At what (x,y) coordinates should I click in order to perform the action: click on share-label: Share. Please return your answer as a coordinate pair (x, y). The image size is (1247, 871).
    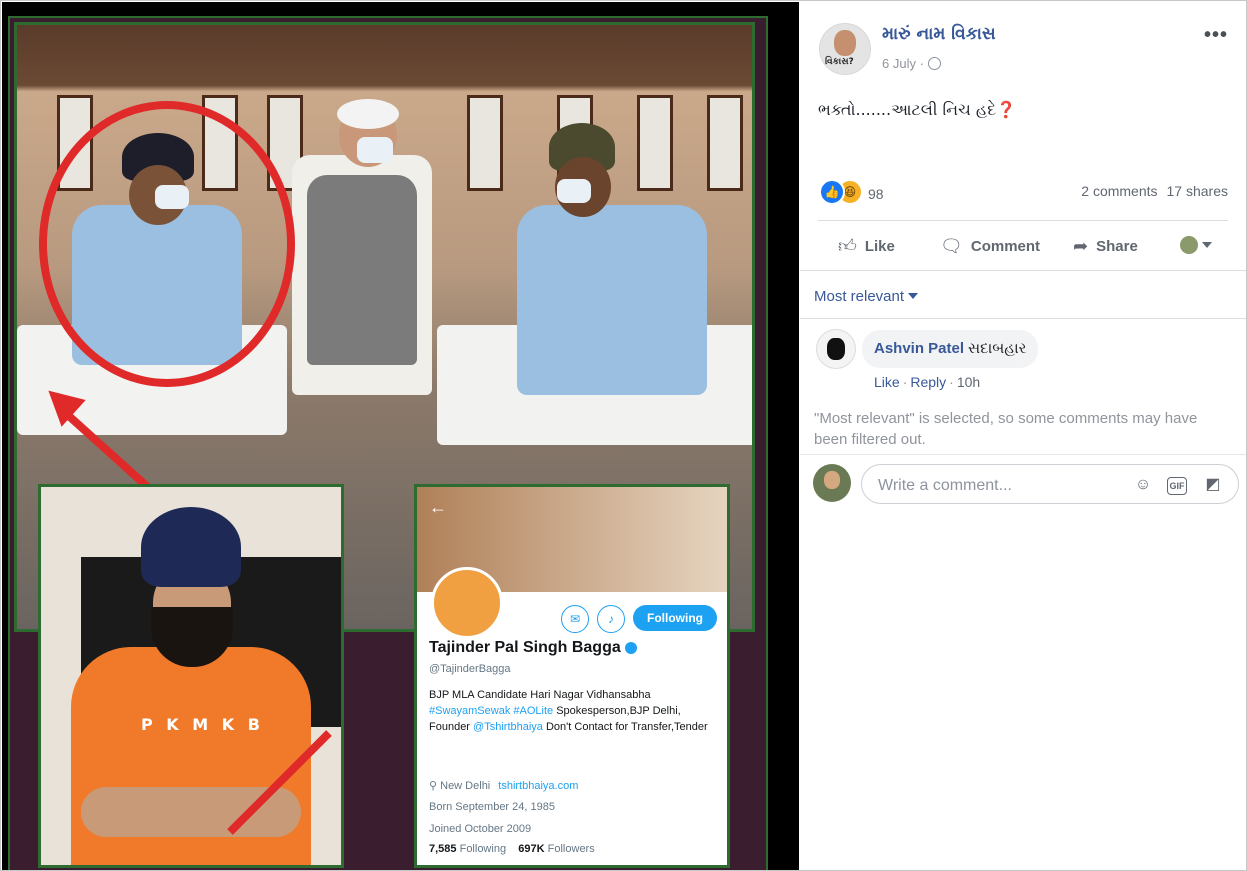
    Looking at the image, I should click on (1117, 246).